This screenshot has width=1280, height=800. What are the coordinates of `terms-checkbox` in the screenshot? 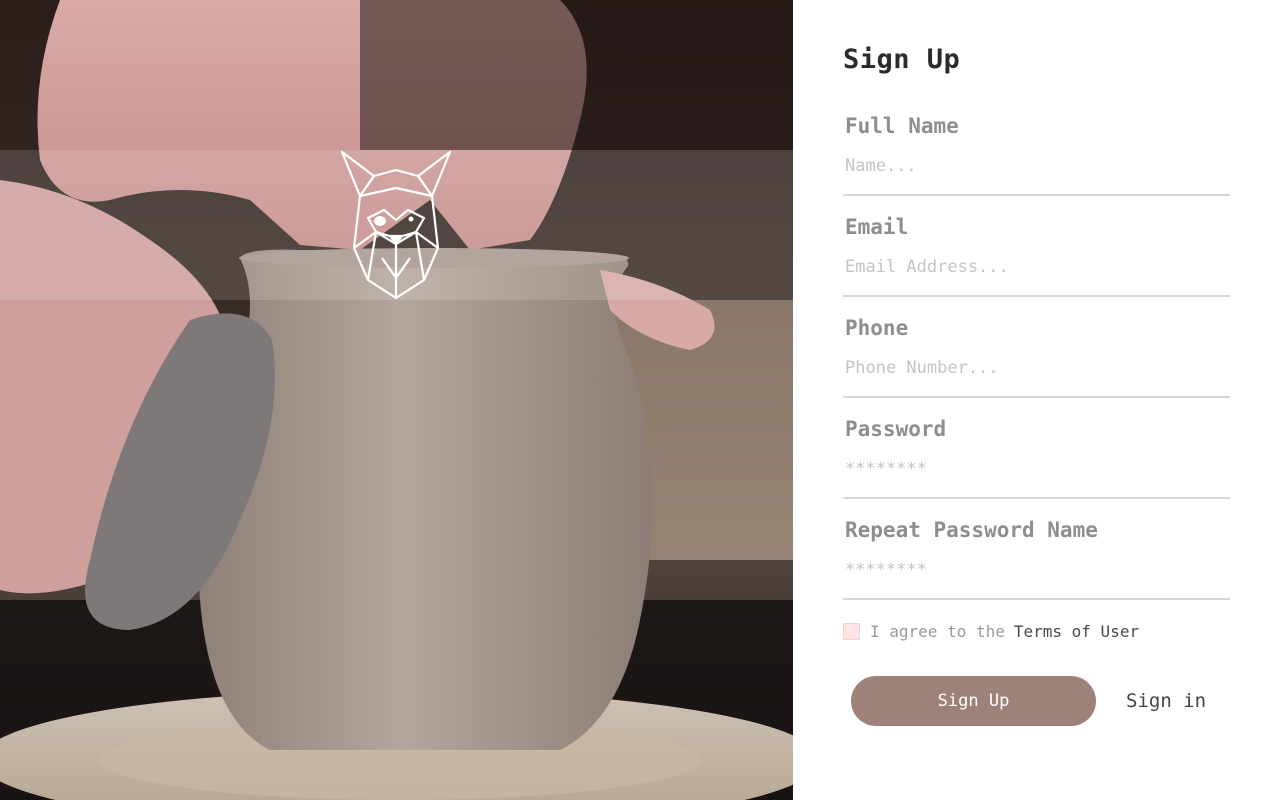 It's located at (851, 631).